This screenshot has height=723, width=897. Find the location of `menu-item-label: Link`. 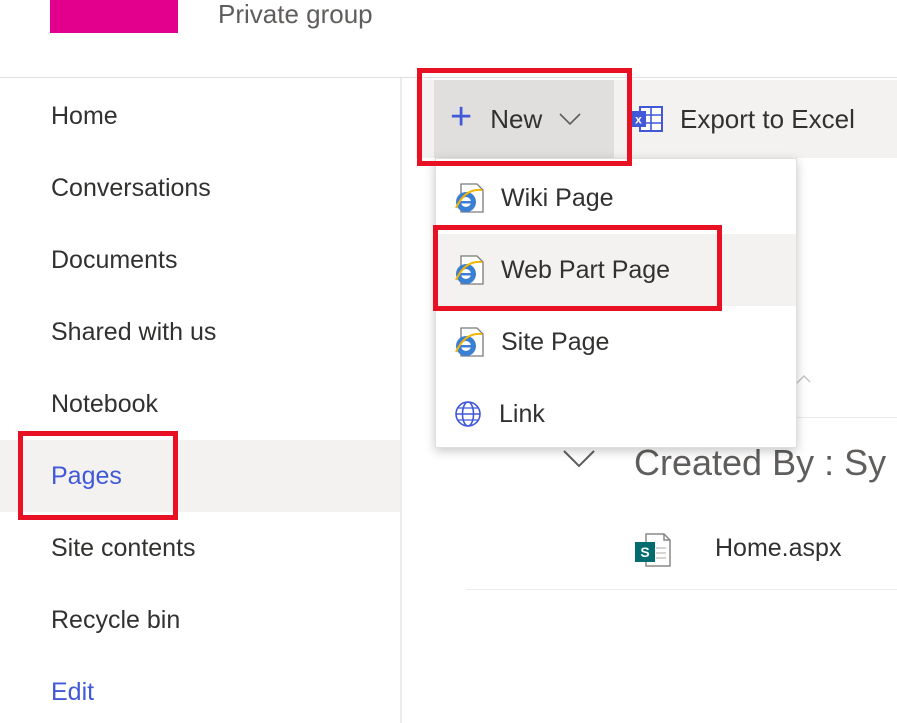

menu-item-label: Link is located at coordinates (522, 413).